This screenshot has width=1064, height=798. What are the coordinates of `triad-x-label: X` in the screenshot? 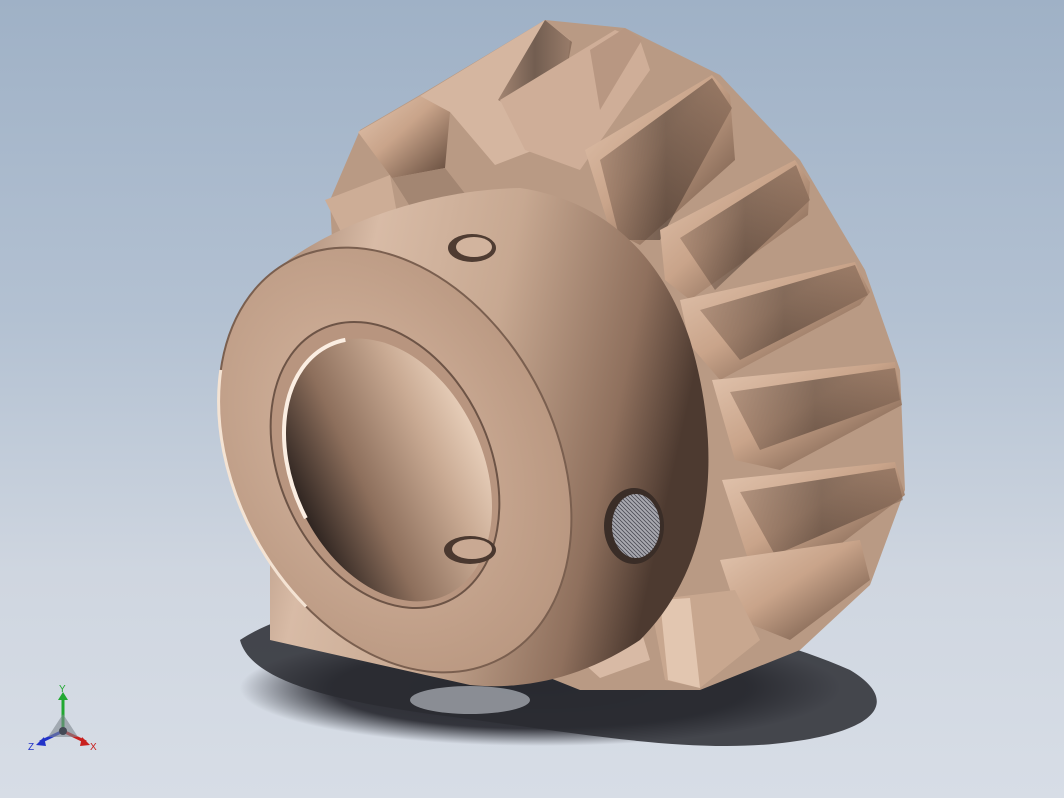 It's located at (93, 747).